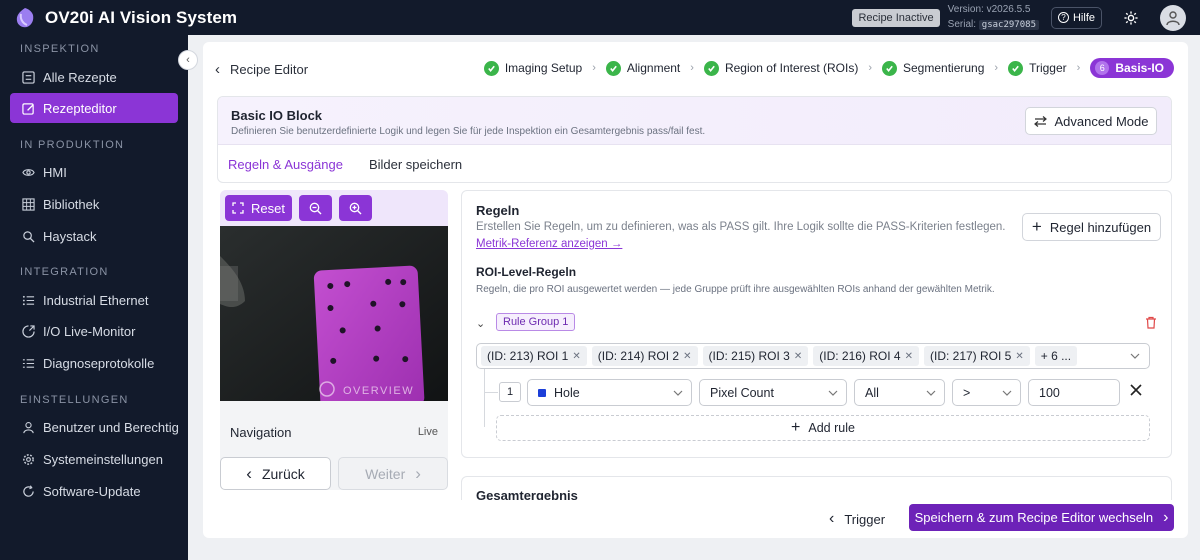 This screenshot has width=1200, height=560. Describe the element at coordinates (480, 323) in the screenshot. I see `chevron-down-icon: ⌄` at that location.